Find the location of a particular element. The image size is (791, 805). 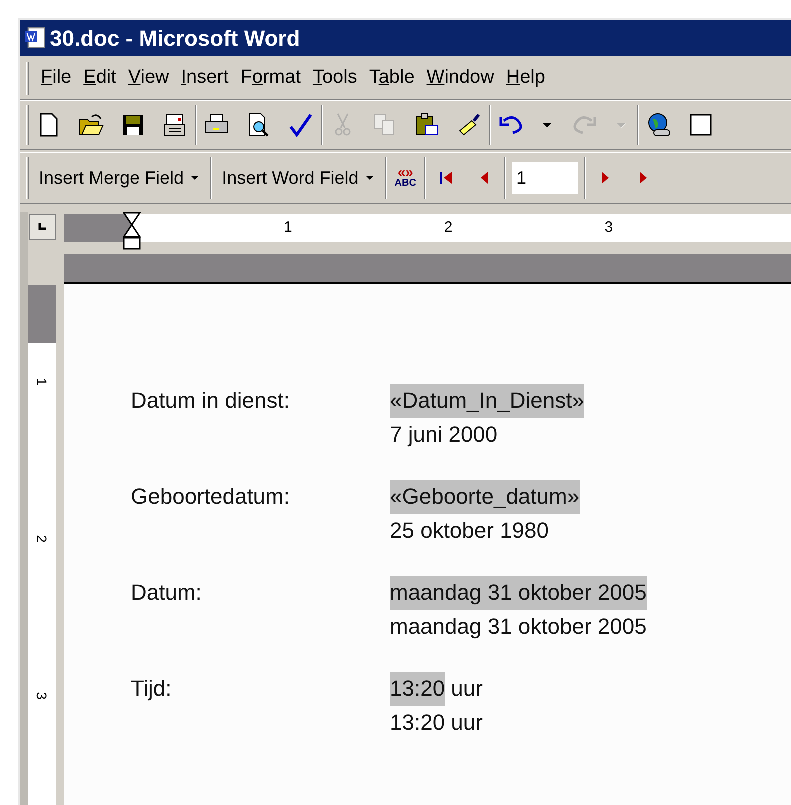

left-tab-icon is located at coordinates (42, 227).